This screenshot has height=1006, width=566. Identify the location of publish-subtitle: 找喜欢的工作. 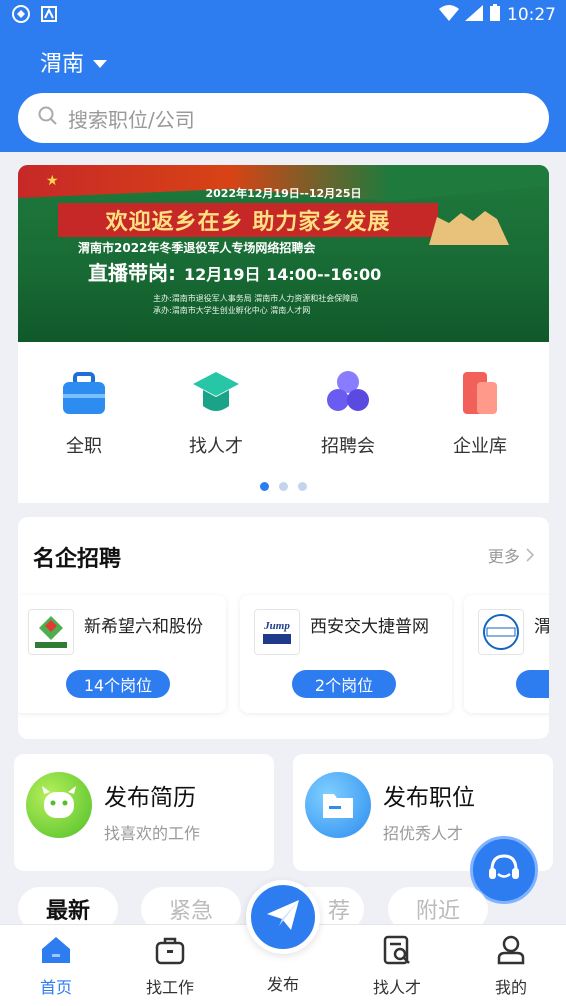
(152, 833).